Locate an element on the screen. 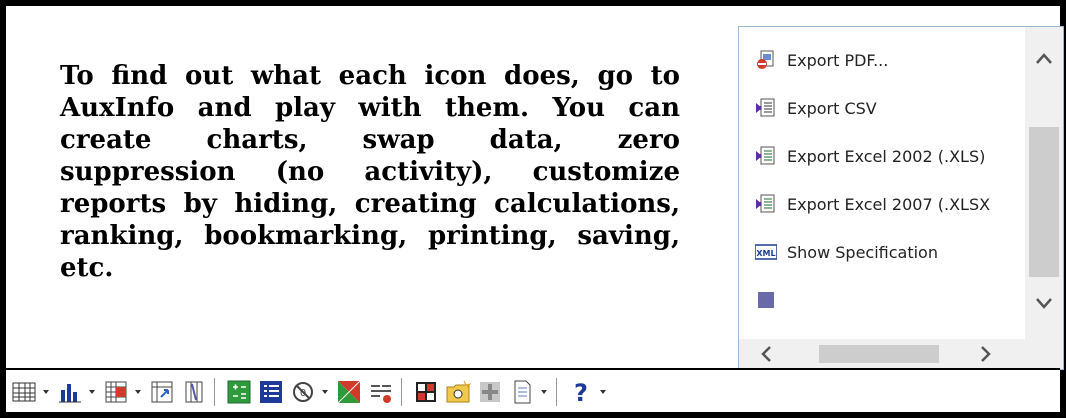 The image size is (1066, 418). menu-item-label: Show Specification is located at coordinates (862, 252).